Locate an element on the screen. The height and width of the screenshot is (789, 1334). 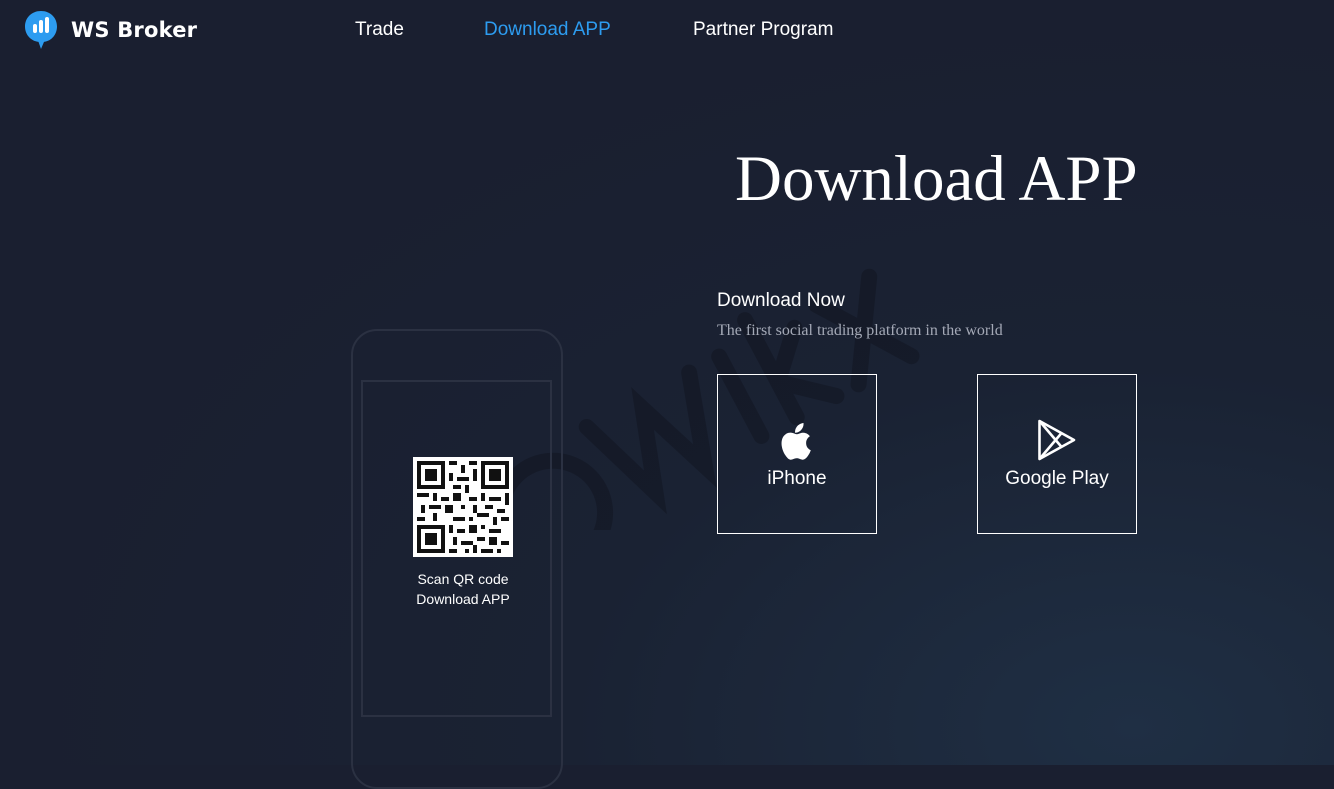
page-title: Download APP is located at coordinates (936, 179).